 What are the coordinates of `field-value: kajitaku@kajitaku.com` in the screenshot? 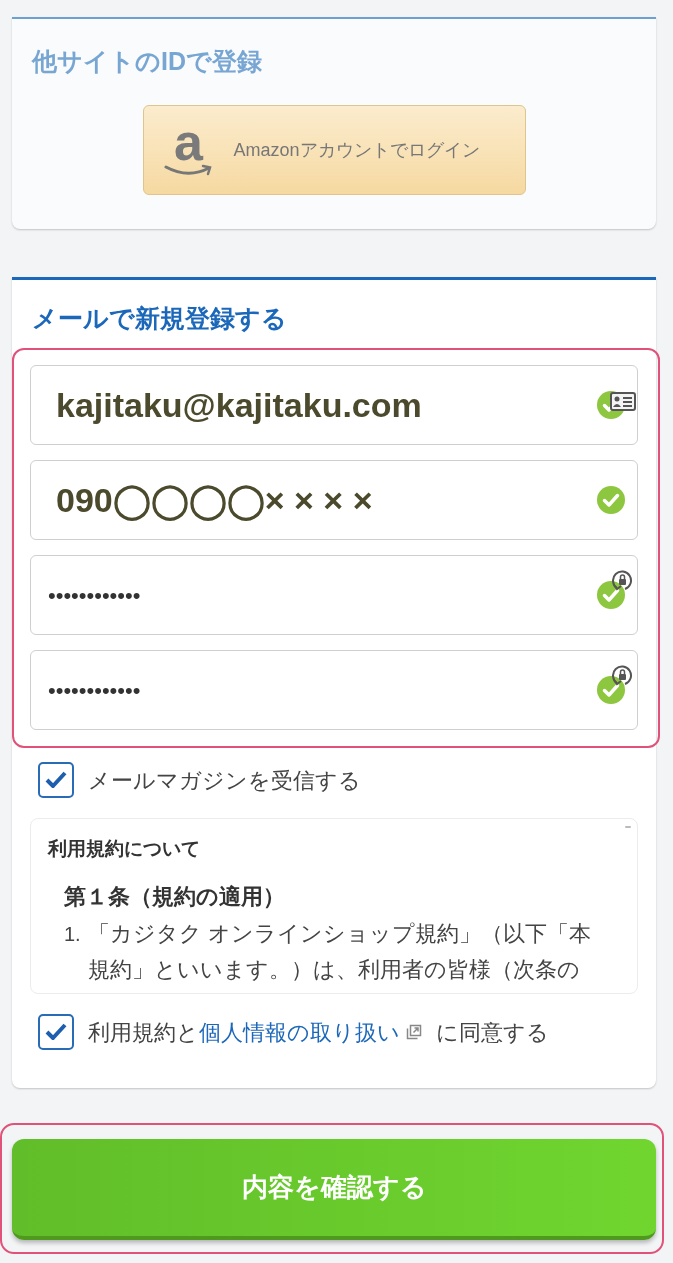 It's located at (238, 405).